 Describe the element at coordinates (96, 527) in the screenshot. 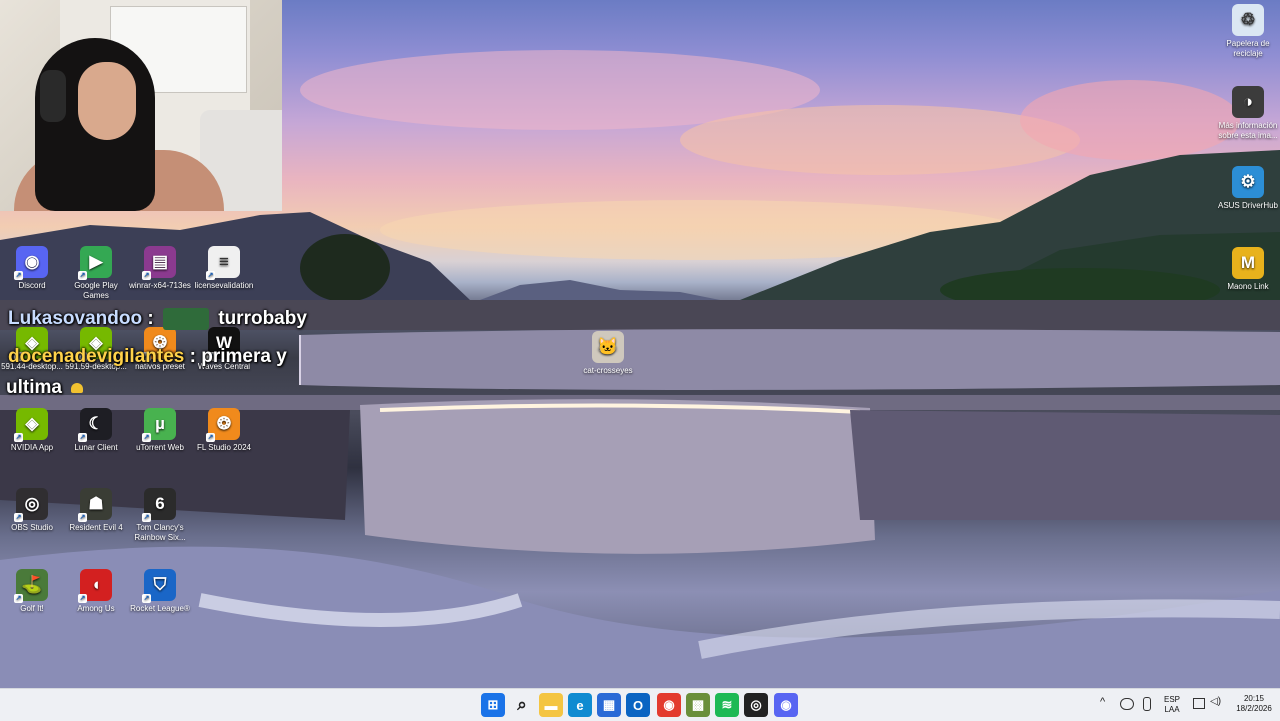

I see `desktop-icon-label: Resident Evil 4` at that location.